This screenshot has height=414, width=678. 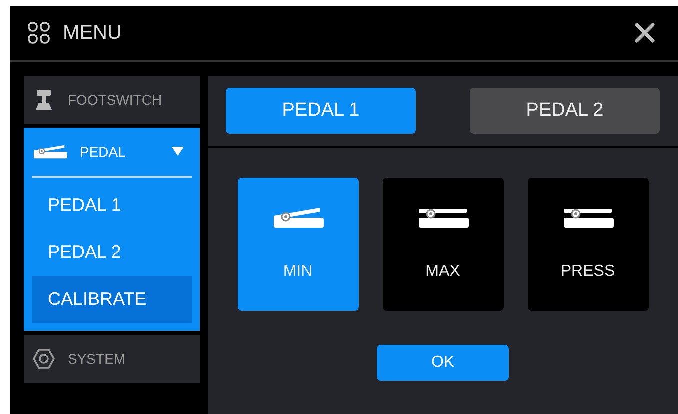 What do you see at coordinates (443, 244) in the screenshot?
I see `position-card: MAX` at bounding box center [443, 244].